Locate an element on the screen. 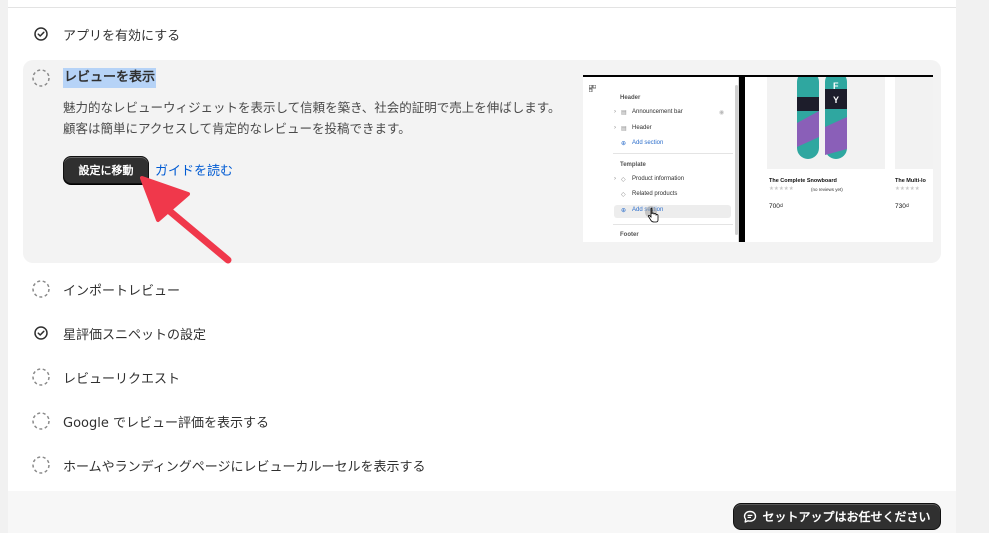 The height and width of the screenshot is (533, 989). snowboard-image: F Y is located at coordinates (826, 122).